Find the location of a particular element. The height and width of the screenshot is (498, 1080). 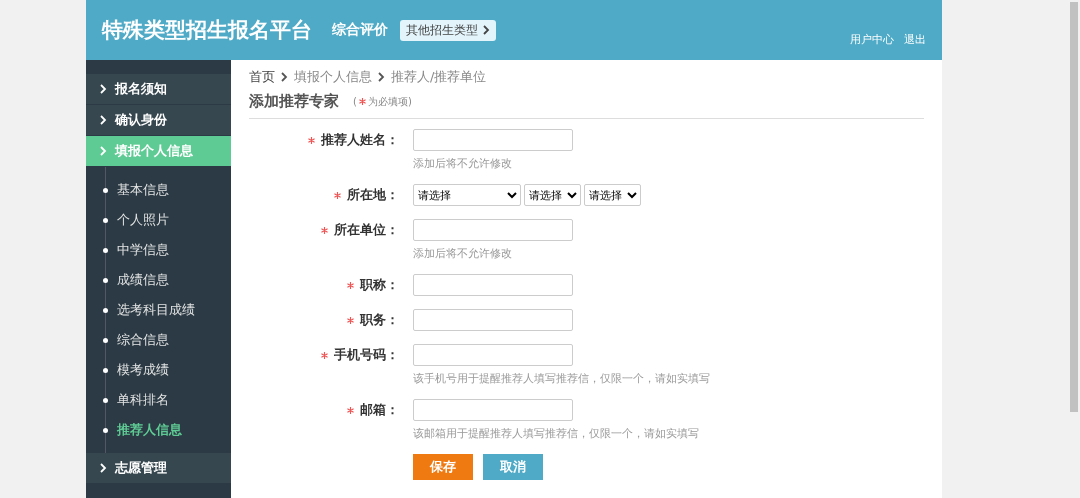

sidebar-subitem: 单科排名 is located at coordinates (167, 400).